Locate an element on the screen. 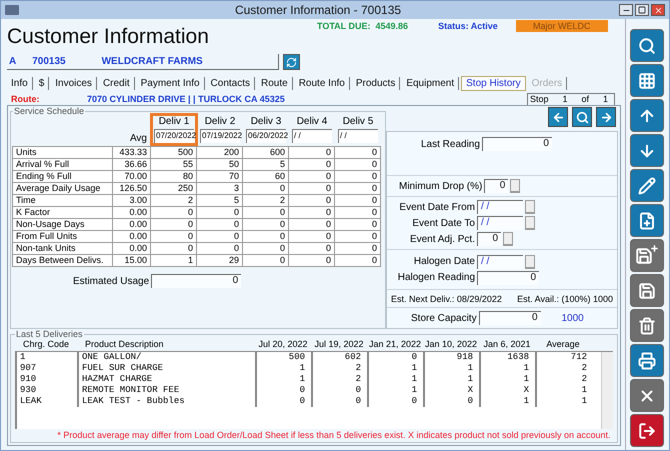 This screenshot has width=670, height=451. table-cell: 36.66 is located at coordinates (131, 164).